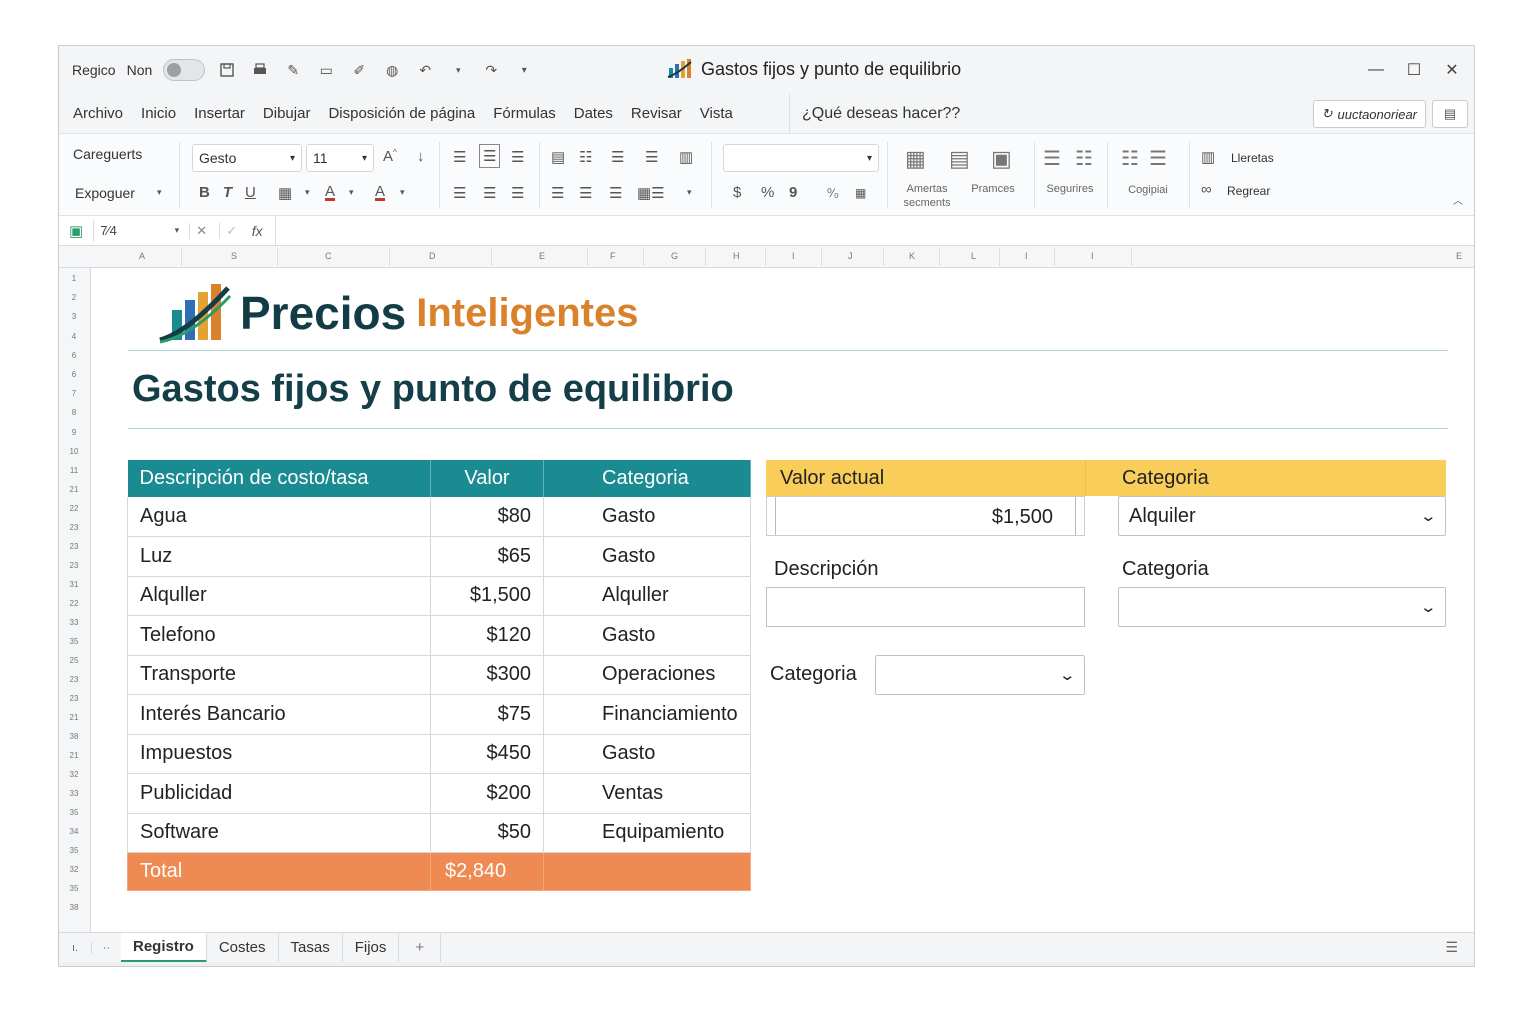 This screenshot has height=1024, width=1536. I want to click on row-header: 31, so click(74, 584).